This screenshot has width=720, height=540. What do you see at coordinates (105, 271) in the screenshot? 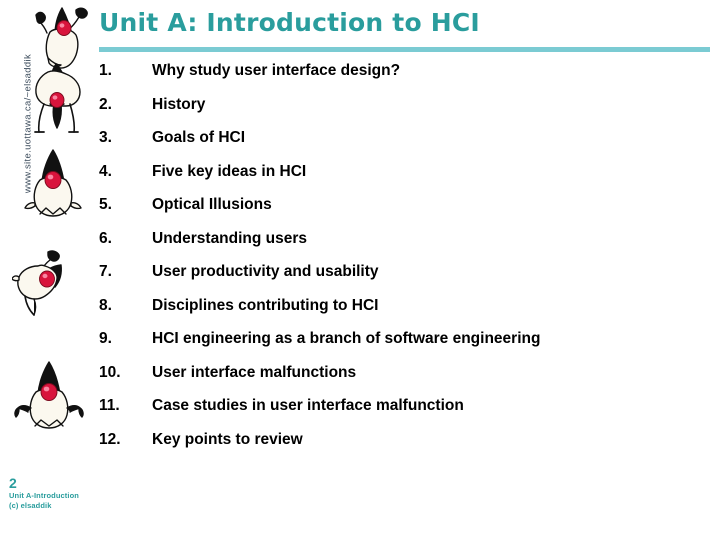
I see `agenda-item-number: 7.` at bounding box center [105, 271].